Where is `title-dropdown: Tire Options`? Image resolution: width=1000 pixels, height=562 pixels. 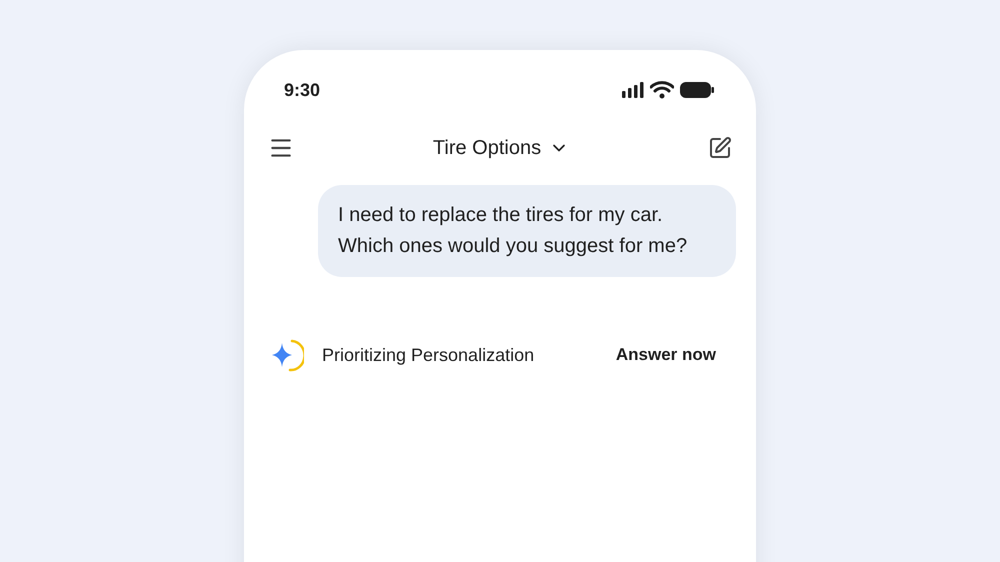
title-dropdown: Tire Options is located at coordinates (501, 148).